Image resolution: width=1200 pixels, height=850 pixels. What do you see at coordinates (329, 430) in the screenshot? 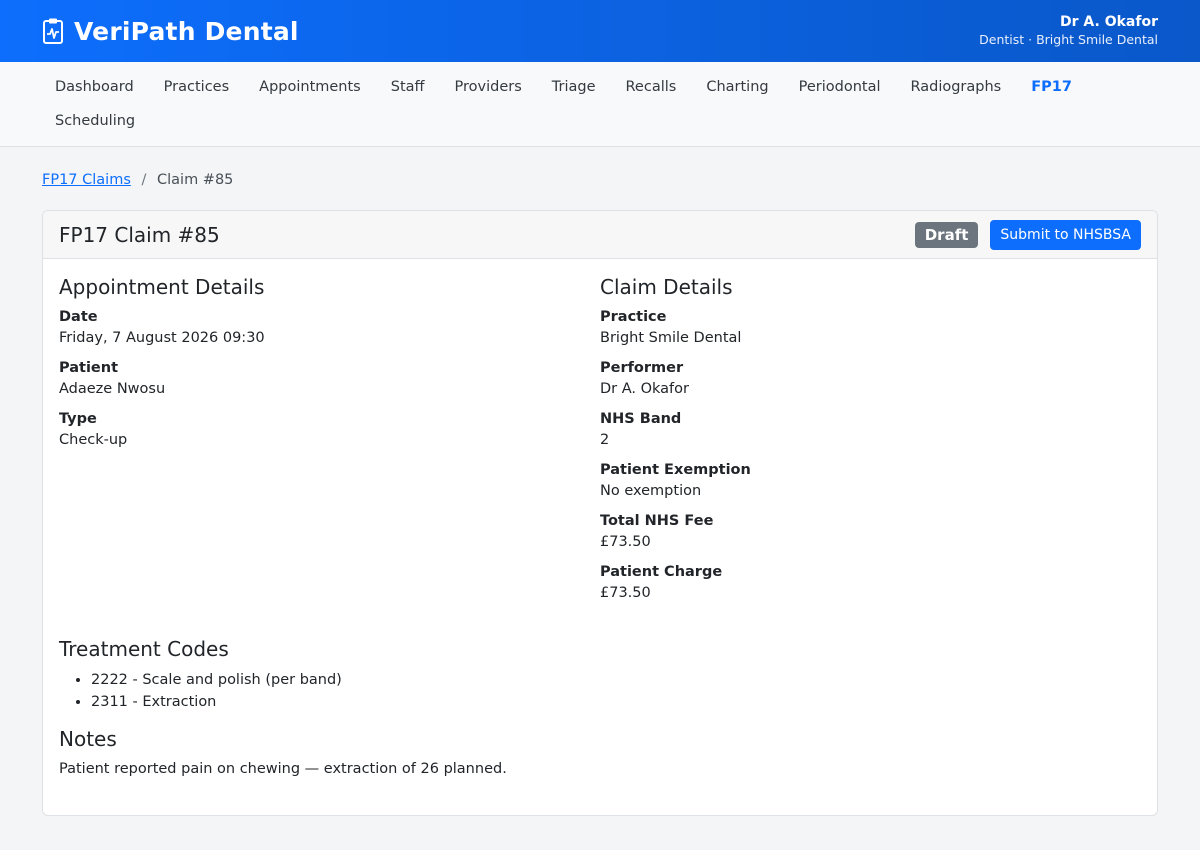
I see `field-type: Type Check-up` at bounding box center [329, 430].